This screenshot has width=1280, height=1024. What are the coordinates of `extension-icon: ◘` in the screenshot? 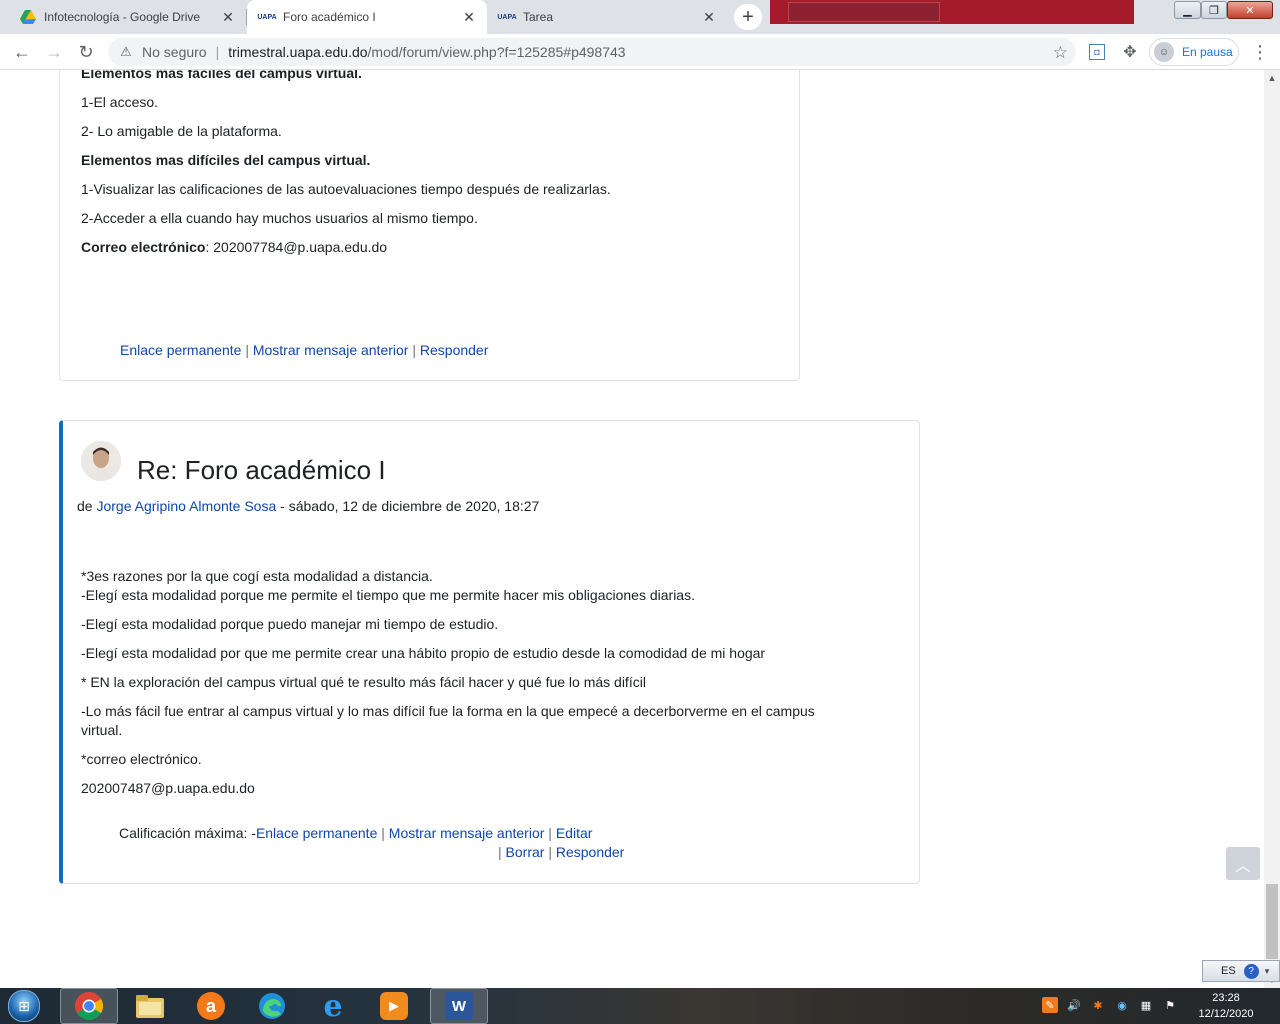 It's located at (1097, 52).